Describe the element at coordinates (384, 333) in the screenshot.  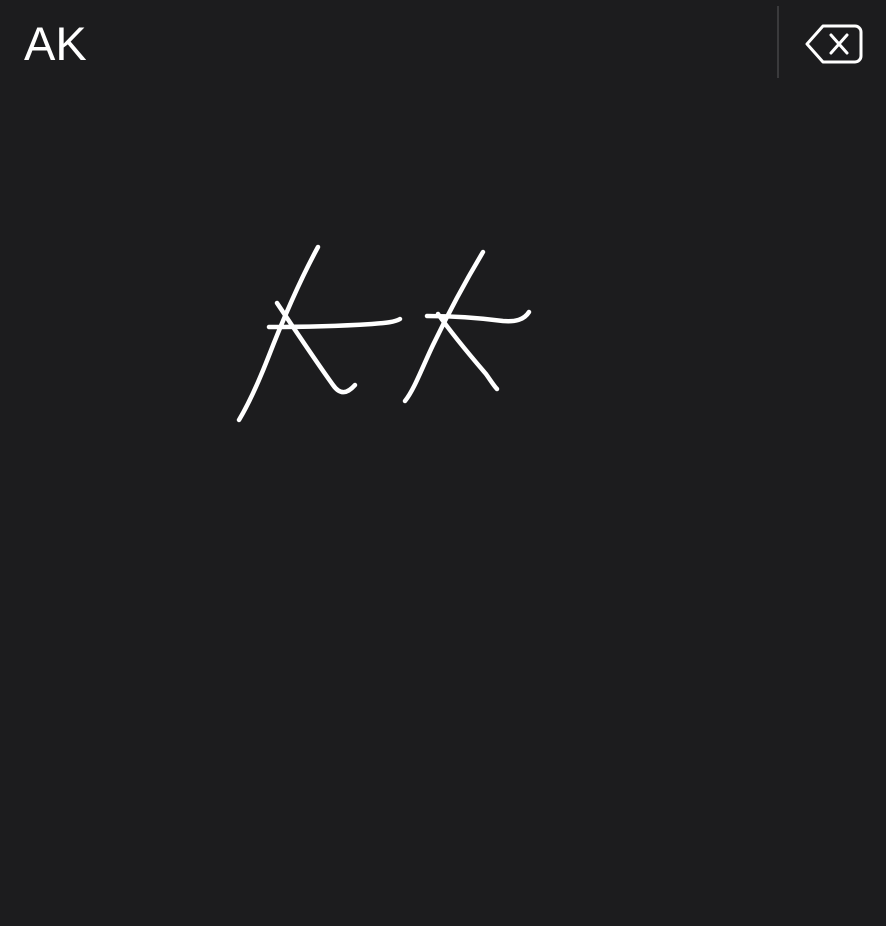
I see `handwriting-strokes` at that location.